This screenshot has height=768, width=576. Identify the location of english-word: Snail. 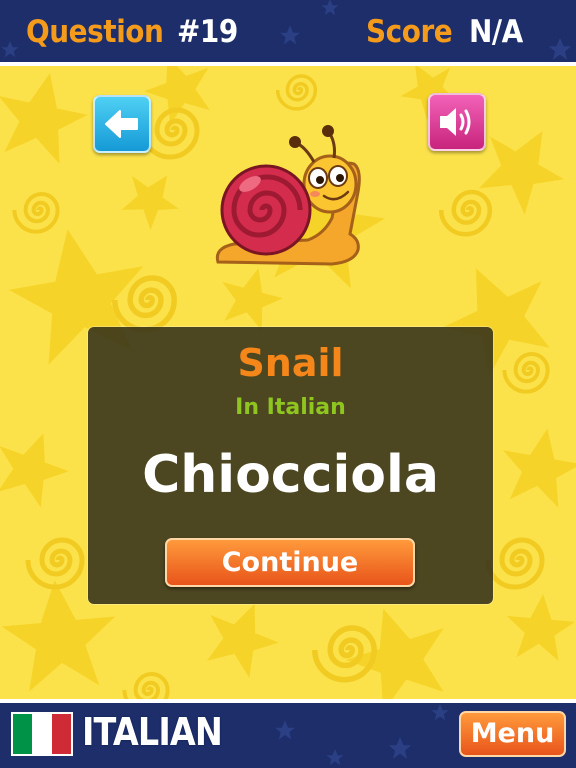
(290, 363).